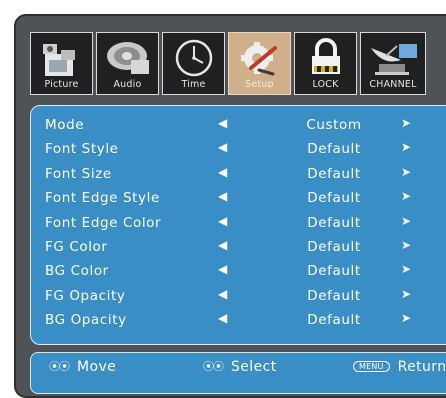 This screenshot has height=398, width=446. I want to click on setting-row-font-edge-color: Font Edge Color ◀ Default ➤, so click(238, 224).